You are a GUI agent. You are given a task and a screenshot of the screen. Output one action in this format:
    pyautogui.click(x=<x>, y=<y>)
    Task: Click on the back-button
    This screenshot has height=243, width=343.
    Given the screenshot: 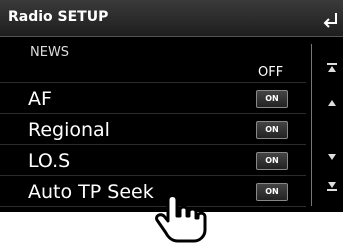 What is the action you would take?
    pyautogui.click(x=332, y=22)
    